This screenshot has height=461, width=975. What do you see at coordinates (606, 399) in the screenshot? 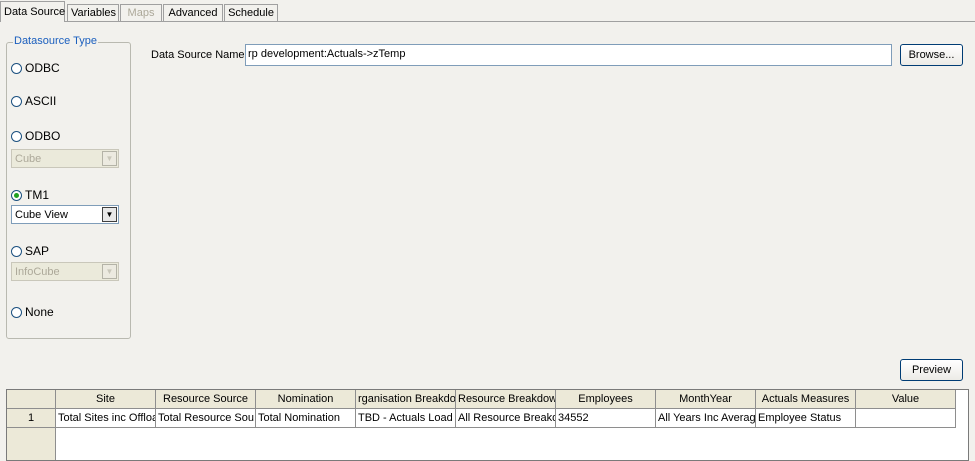
I see `column-header: Employees` at bounding box center [606, 399].